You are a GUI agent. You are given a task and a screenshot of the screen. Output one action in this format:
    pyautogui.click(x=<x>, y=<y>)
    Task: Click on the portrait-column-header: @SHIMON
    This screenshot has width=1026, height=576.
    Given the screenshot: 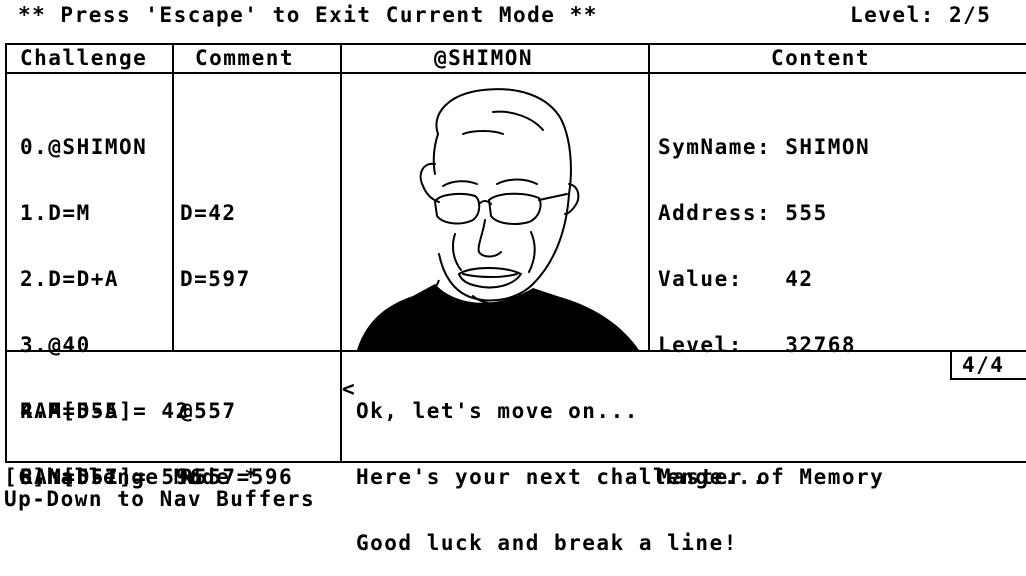 What is the action you would take?
    pyautogui.click(x=484, y=58)
    